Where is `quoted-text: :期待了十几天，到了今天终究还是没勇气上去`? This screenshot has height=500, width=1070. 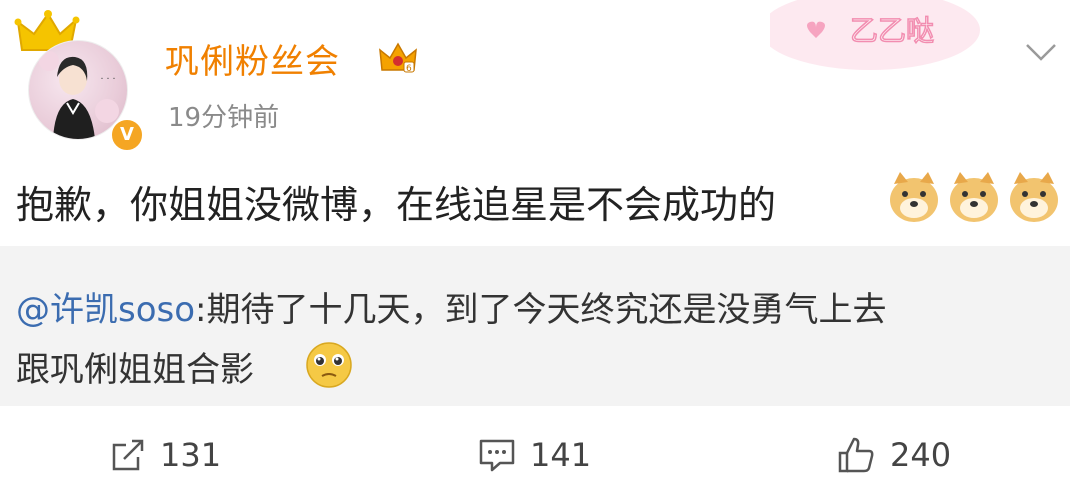 quoted-text: :期待了十几天，到了今天终究还是没勇气上去 is located at coordinates (541, 310).